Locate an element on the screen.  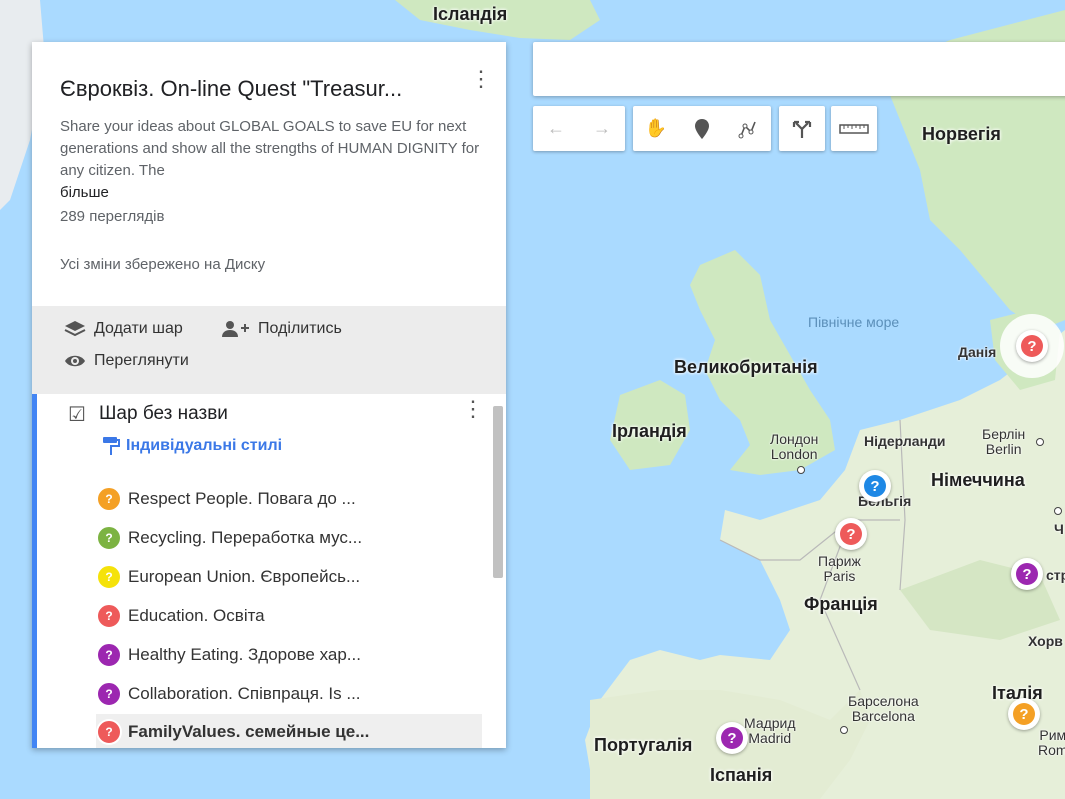
label-germany: Німеччина is located at coordinates (978, 480).